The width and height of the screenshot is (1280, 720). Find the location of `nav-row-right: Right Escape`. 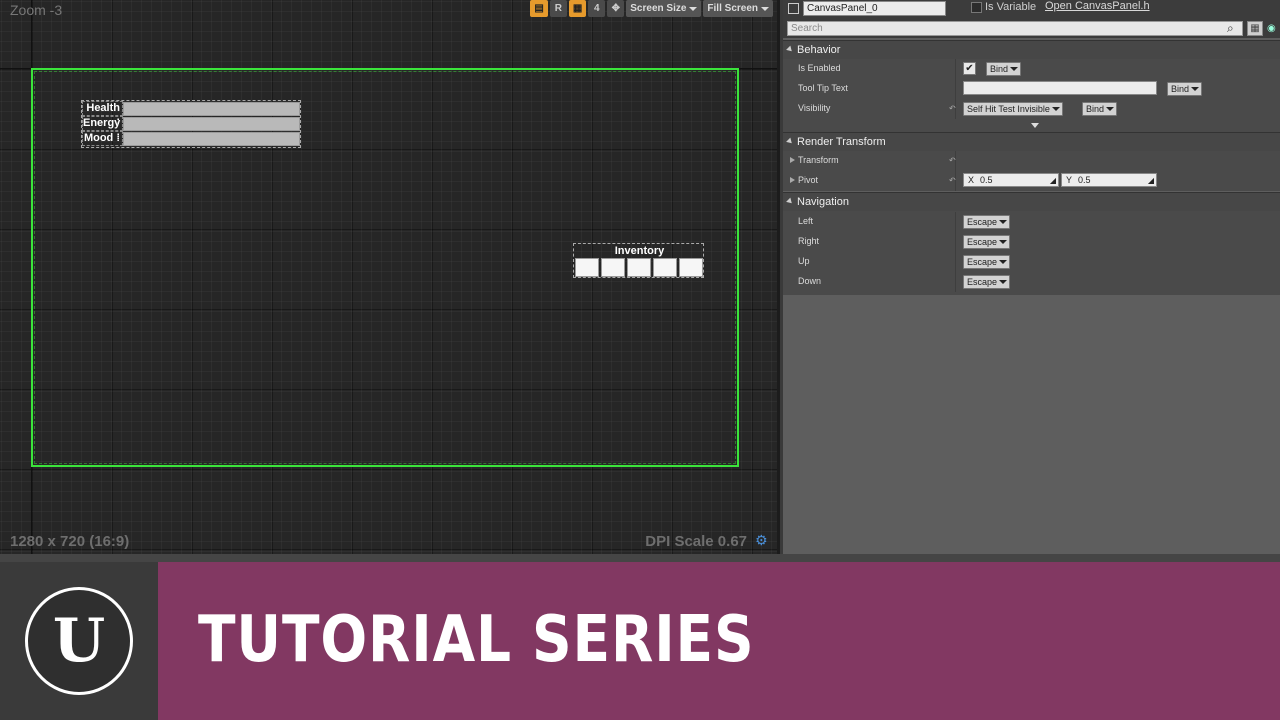

nav-row-right: Right Escape is located at coordinates (1031, 242).